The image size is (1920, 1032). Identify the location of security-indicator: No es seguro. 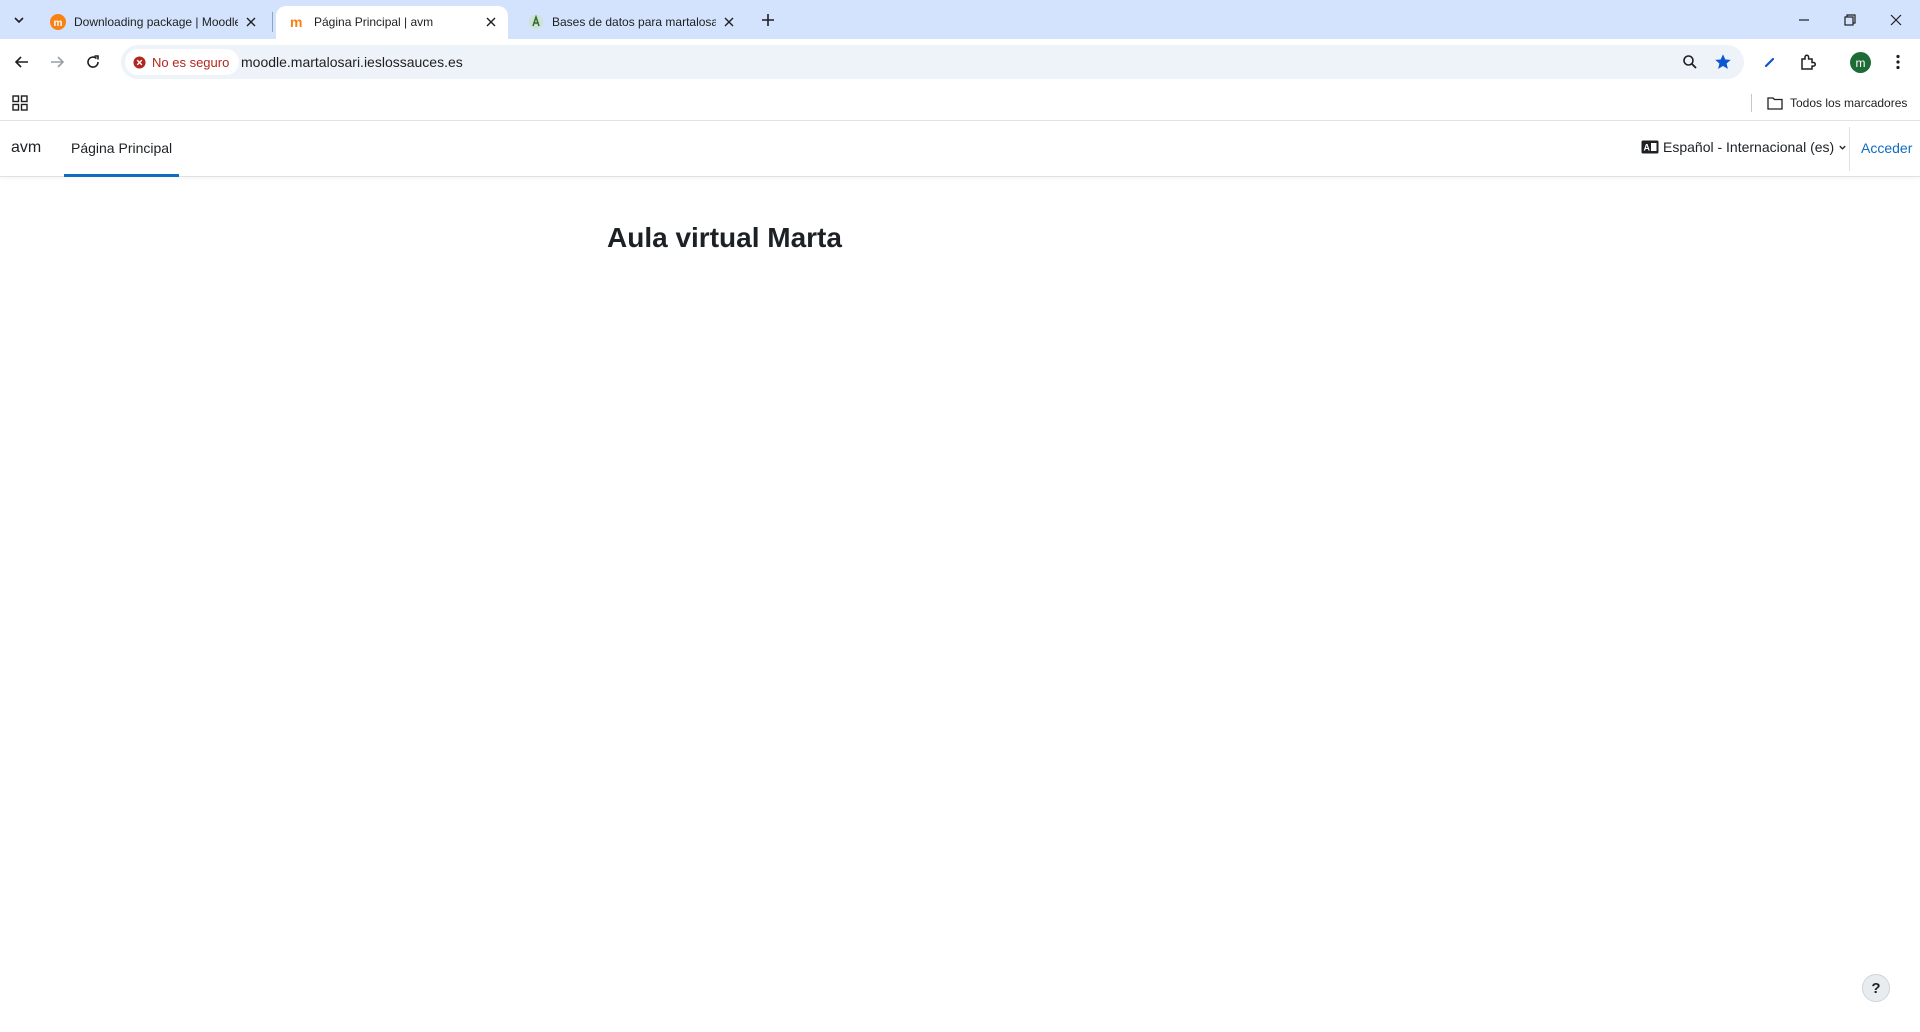
(182, 62).